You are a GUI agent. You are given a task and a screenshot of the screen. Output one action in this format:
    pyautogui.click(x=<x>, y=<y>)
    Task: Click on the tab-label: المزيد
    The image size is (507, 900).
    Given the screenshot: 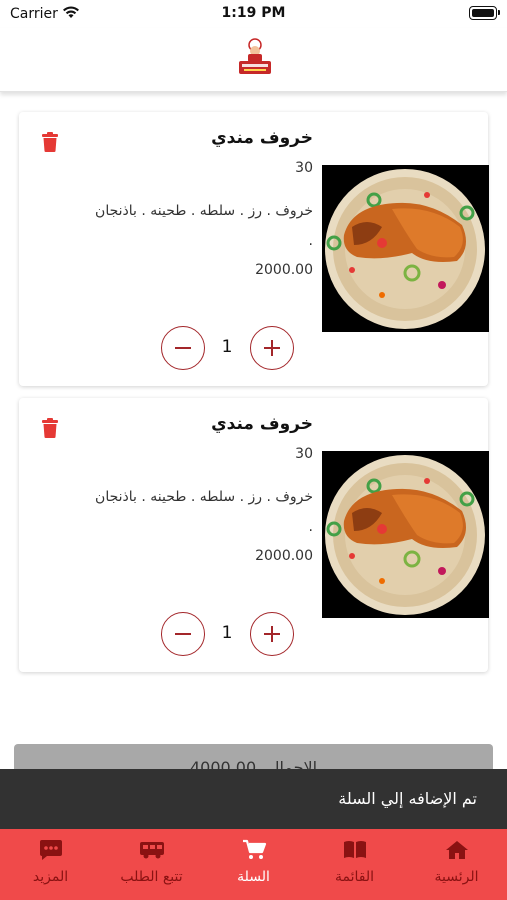 What is the action you would take?
    pyautogui.click(x=50, y=877)
    